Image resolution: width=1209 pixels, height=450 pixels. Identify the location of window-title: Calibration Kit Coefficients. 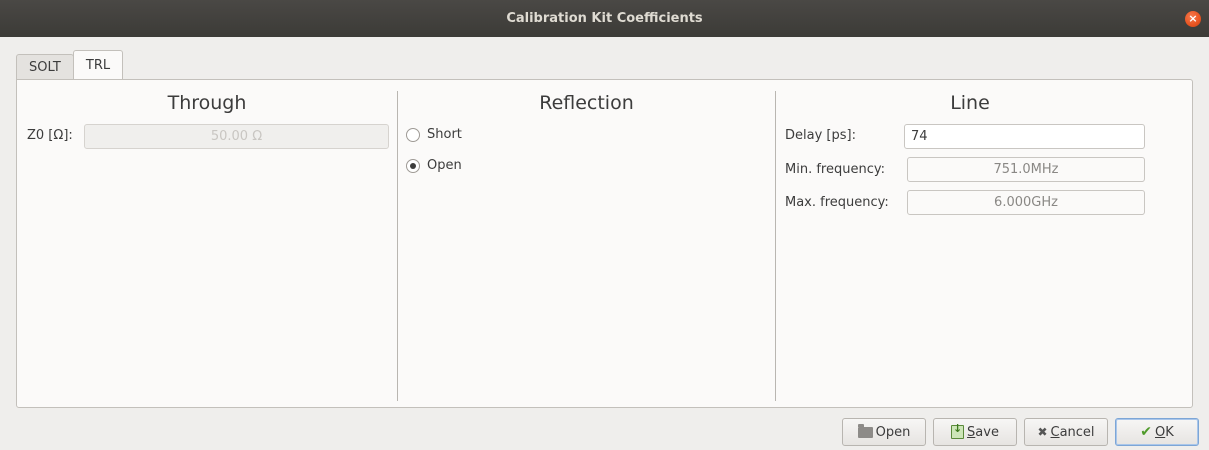
(604, 18).